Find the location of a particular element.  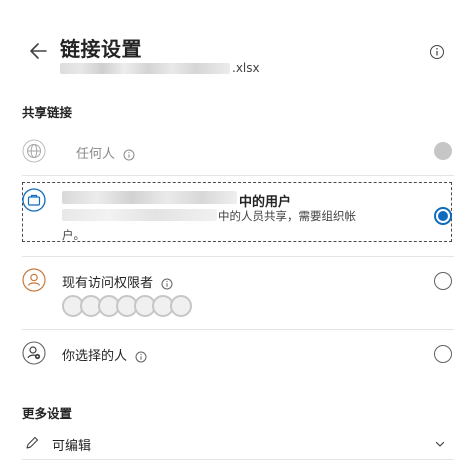

sharing-section-title: 共享链接 is located at coordinates (47, 112).